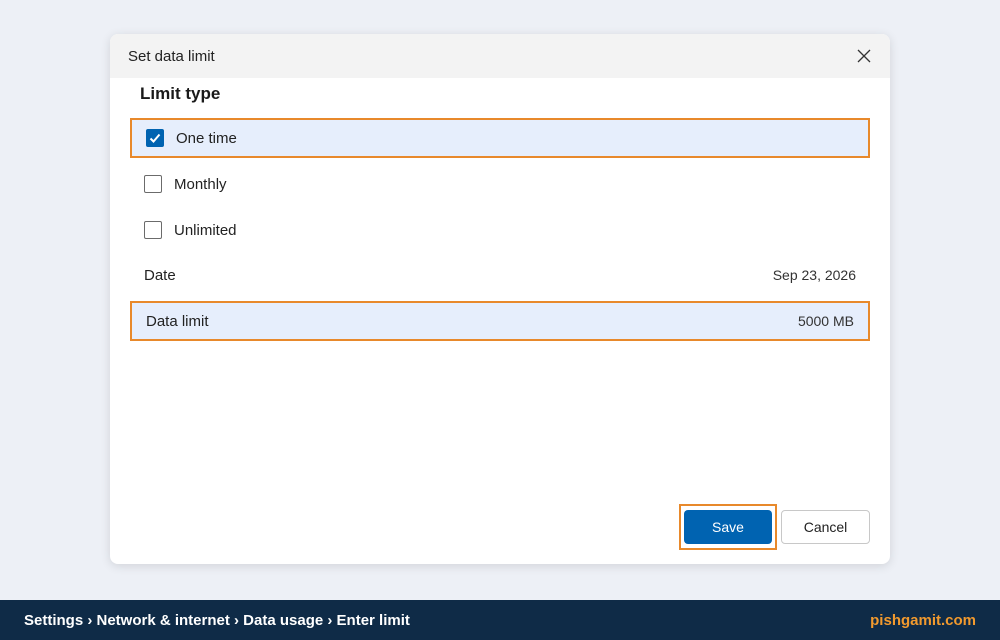 This screenshot has width=1000, height=640. Describe the element at coordinates (500, 230) in the screenshot. I see `option-unlimited: Unlimited` at that location.